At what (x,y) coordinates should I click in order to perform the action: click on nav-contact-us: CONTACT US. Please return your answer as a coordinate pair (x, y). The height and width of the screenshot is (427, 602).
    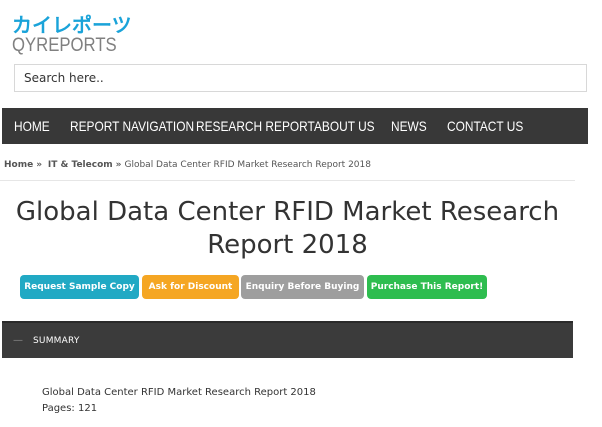
    Looking at the image, I should click on (485, 126).